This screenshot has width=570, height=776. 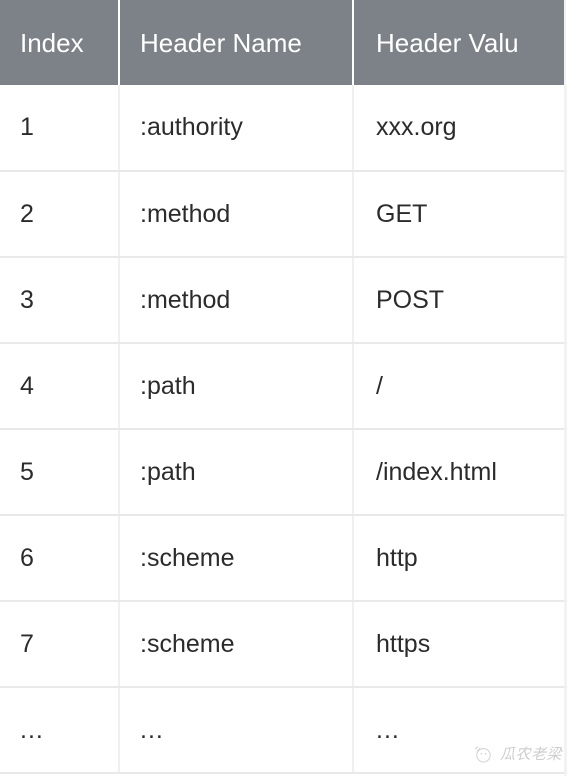 What do you see at coordinates (60, 214) in the screenshot?
I see `cell-index: 2` at bounding box center [60, 214].